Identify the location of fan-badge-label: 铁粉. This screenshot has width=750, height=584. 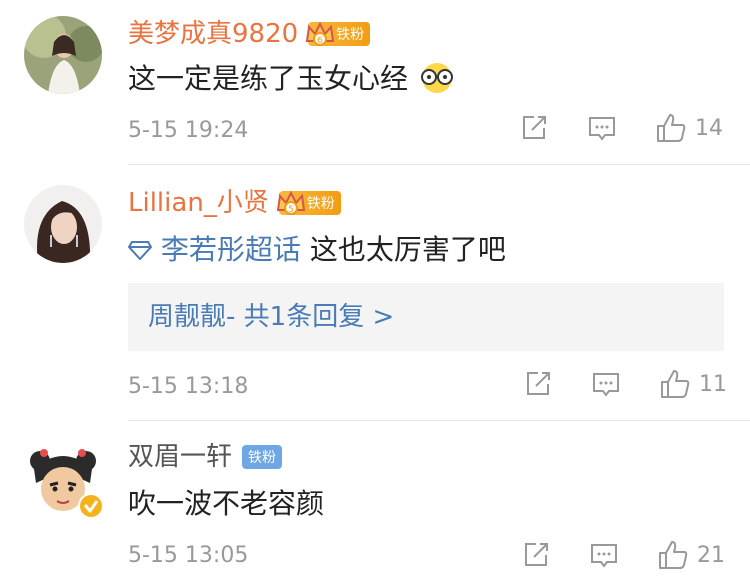
(262, 457).